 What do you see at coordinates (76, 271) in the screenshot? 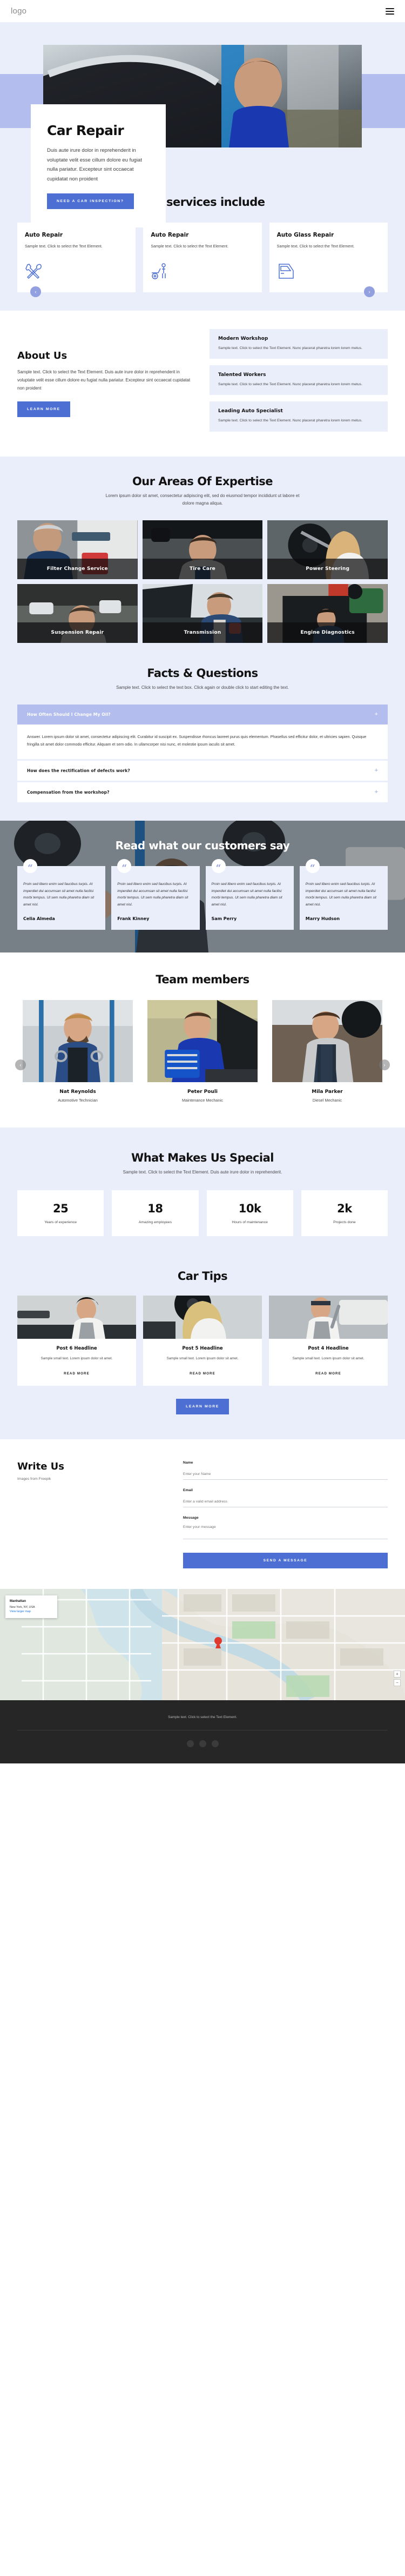
I see `wrench-screwdriver-icon` at bounding box center [76, 271].